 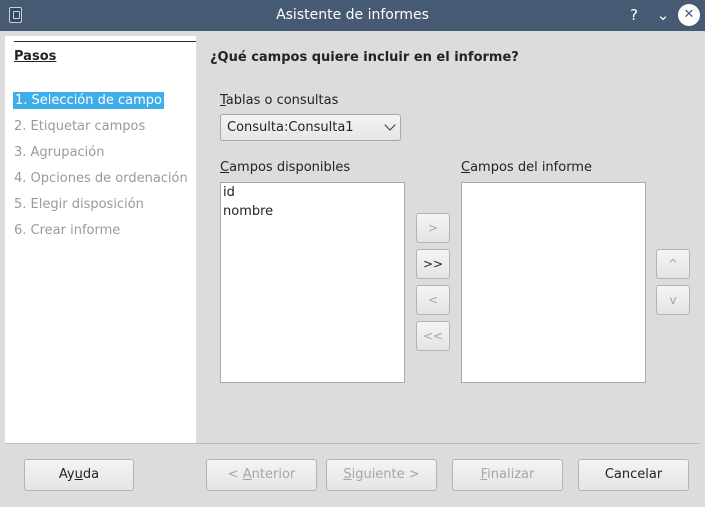 I want to click on window-title: Asistente de informes, so click(x=352, y=15).